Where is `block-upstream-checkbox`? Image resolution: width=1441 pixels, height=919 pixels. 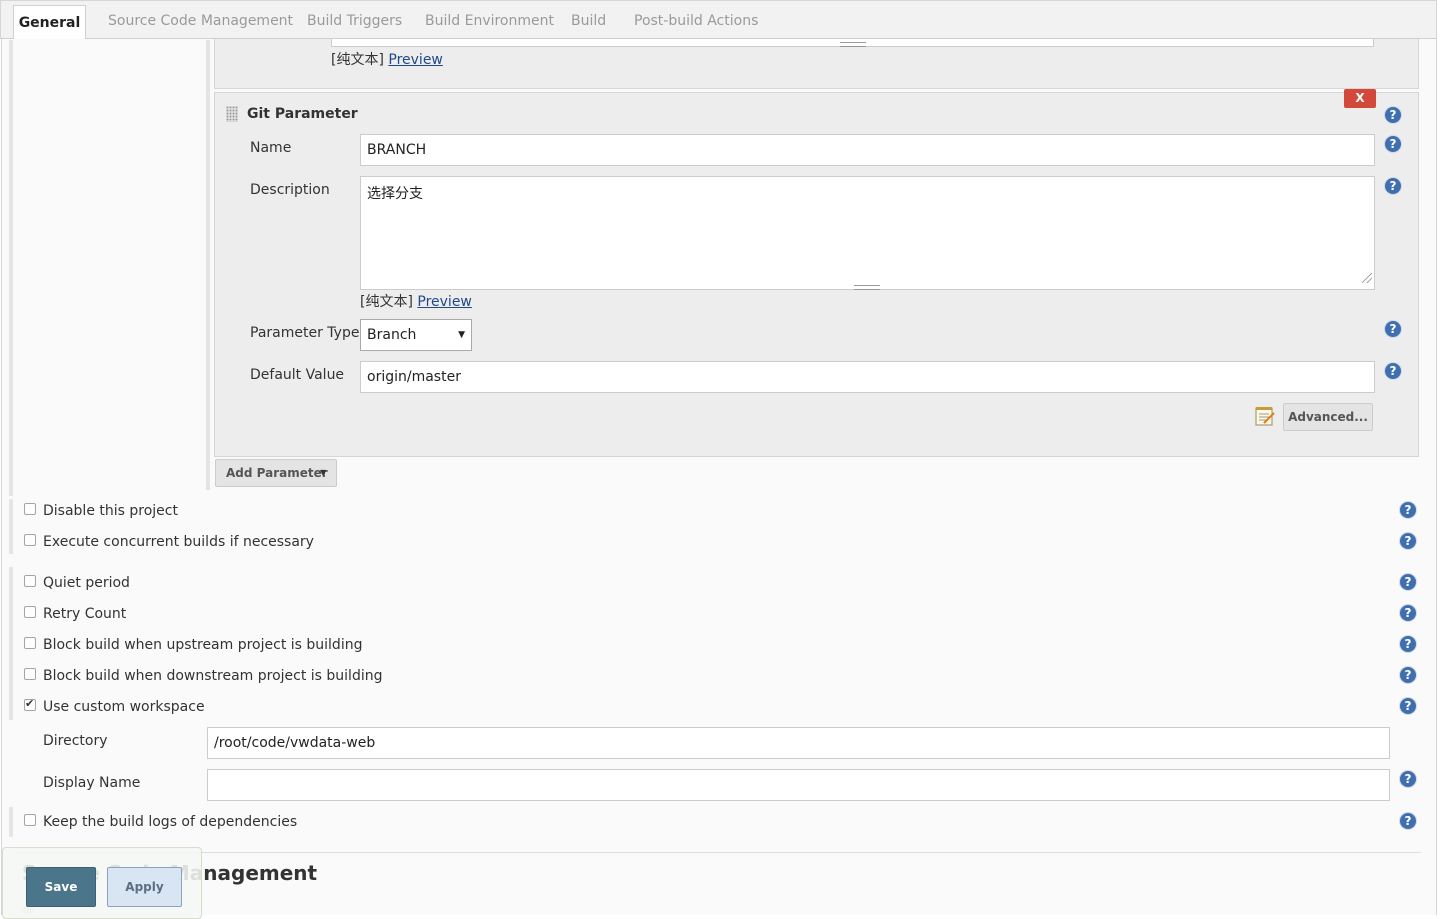 block-upstream-checkbox is located at coordinates (30, 643).